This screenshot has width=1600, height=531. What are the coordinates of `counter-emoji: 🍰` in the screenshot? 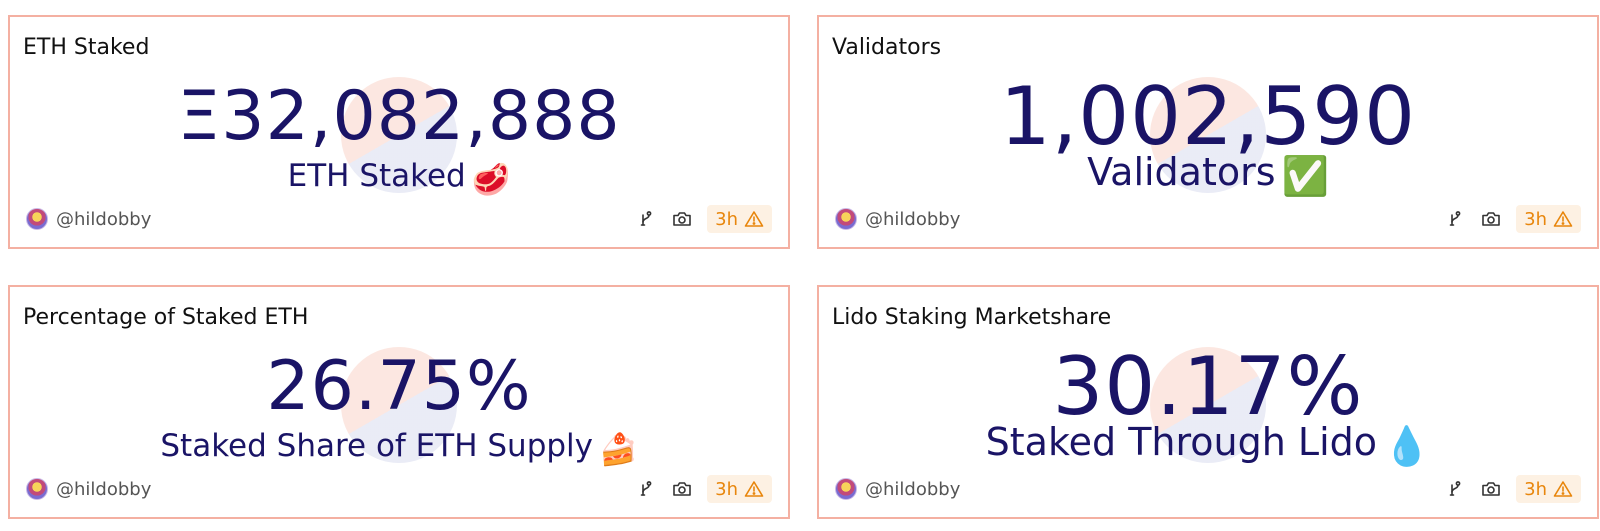 It's located at (618, 450).